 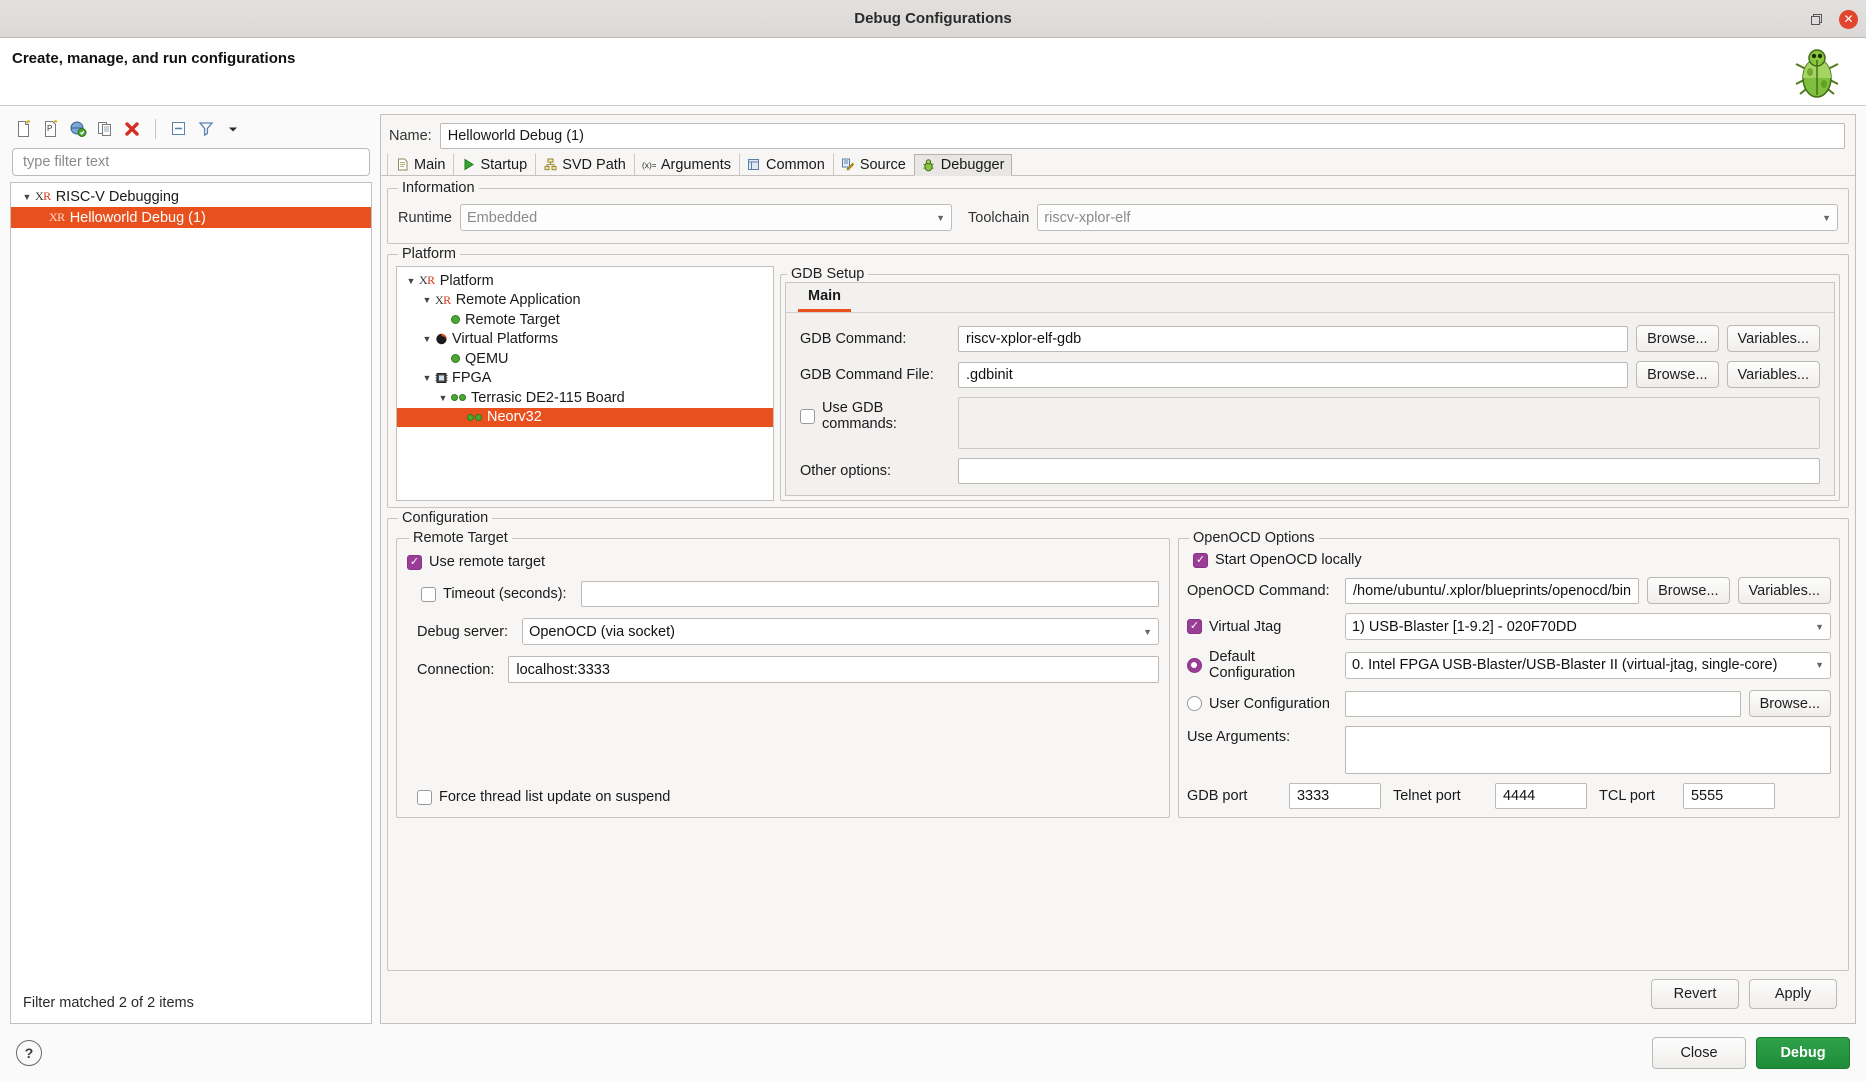 I want to click on tab-source: Source, so click(x=873, y=164).